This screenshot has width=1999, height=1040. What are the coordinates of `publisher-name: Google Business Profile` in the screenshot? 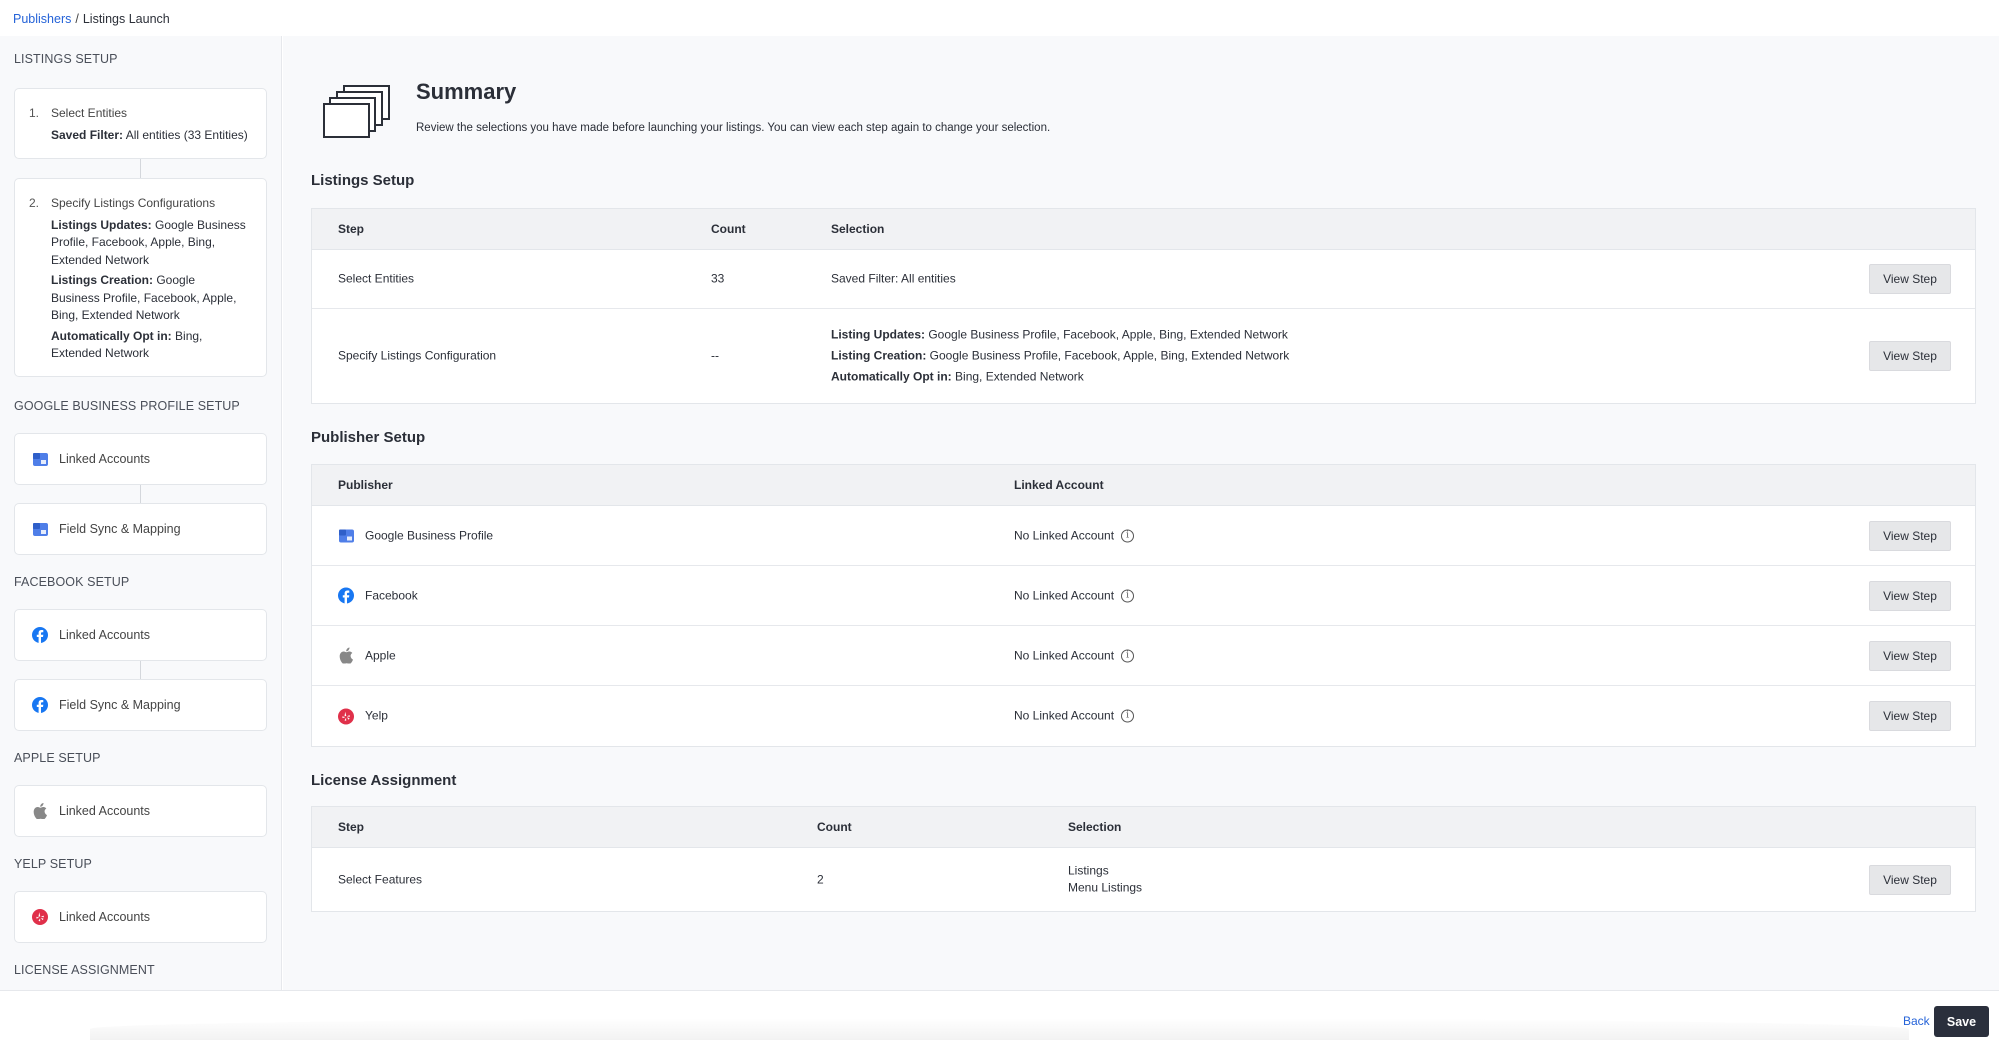 It's located at (429, 535).